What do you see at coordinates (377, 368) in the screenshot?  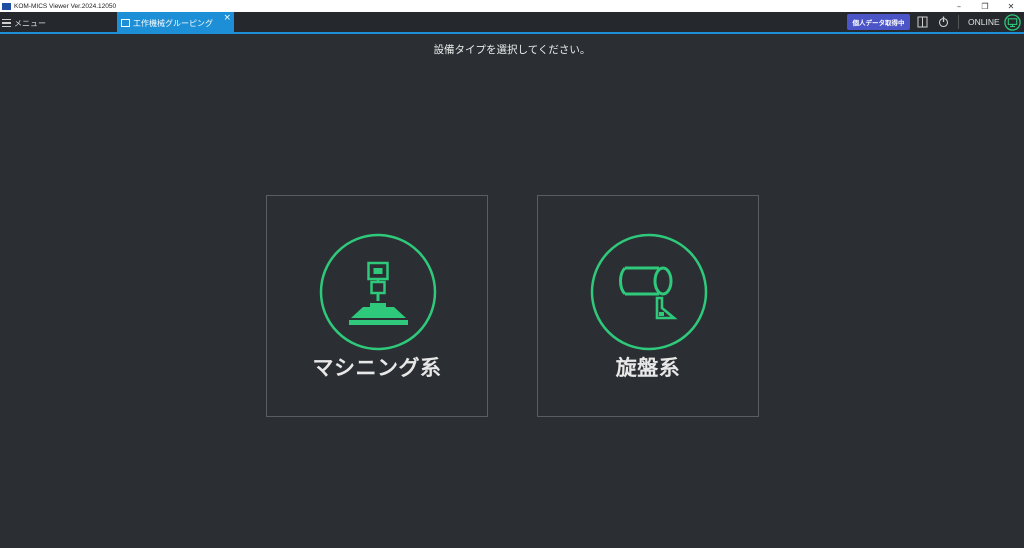 I see `machining-label: マシニング系` at bounding box center [377, 368].